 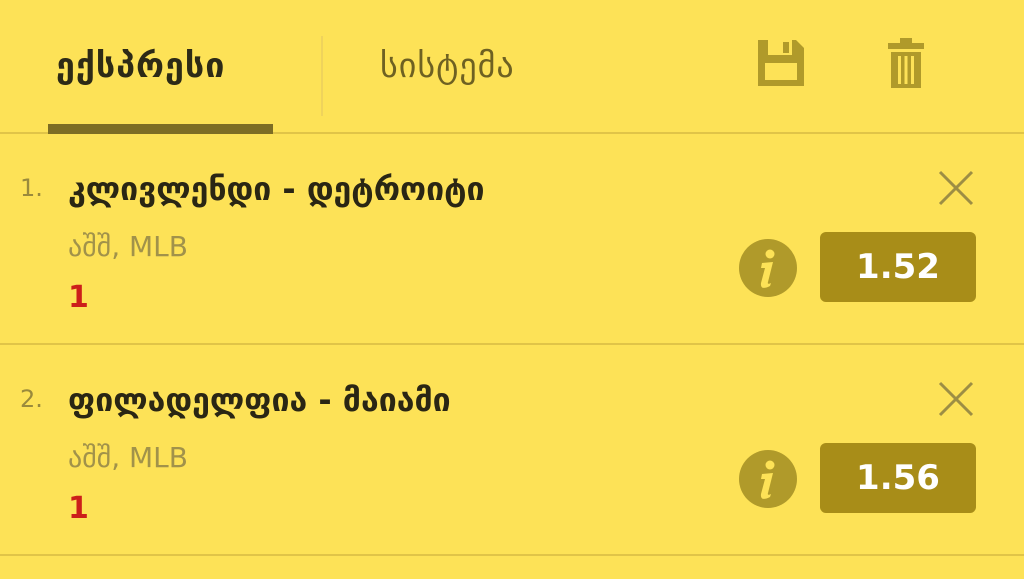 I want to click on active-tab-indicator, so click(x=160, y=129).